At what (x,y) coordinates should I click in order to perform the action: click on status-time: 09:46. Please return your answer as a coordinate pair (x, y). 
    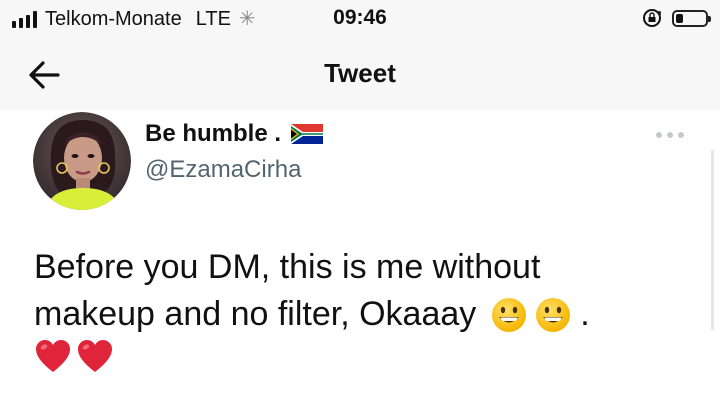
    Looking at the image, I should click on (360, 17).